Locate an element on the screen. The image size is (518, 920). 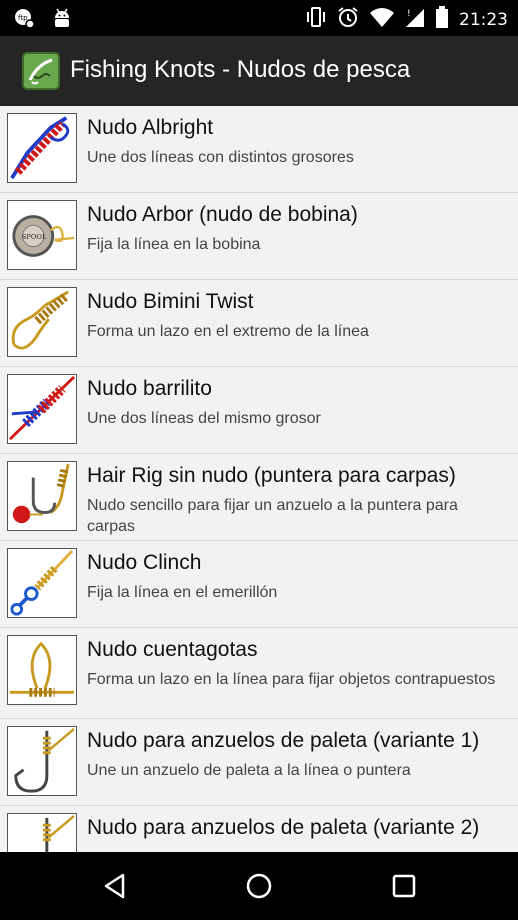
knot-description: Fija la línea en el emerillón is located at coordinates (182, 592).